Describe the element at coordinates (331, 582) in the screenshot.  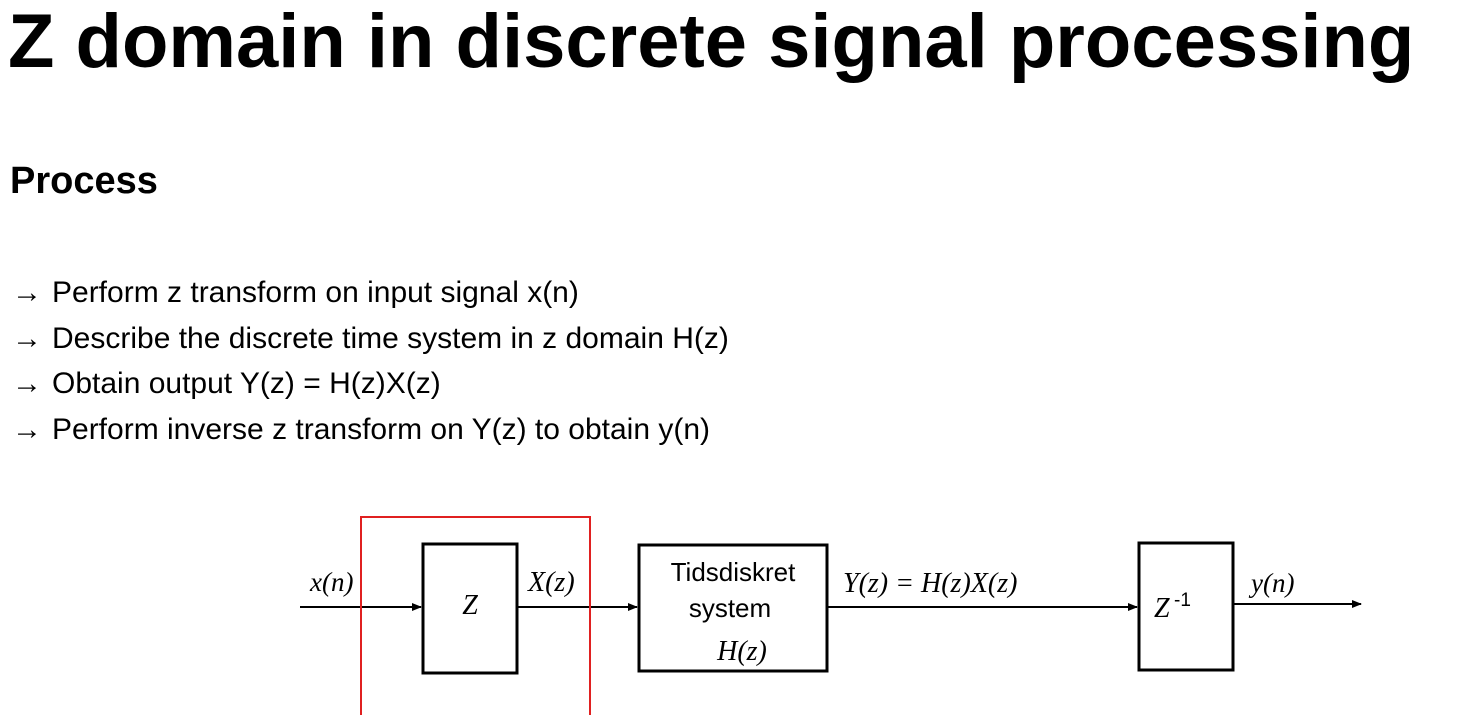
I see `input-signal-label: x(n)` at that location.